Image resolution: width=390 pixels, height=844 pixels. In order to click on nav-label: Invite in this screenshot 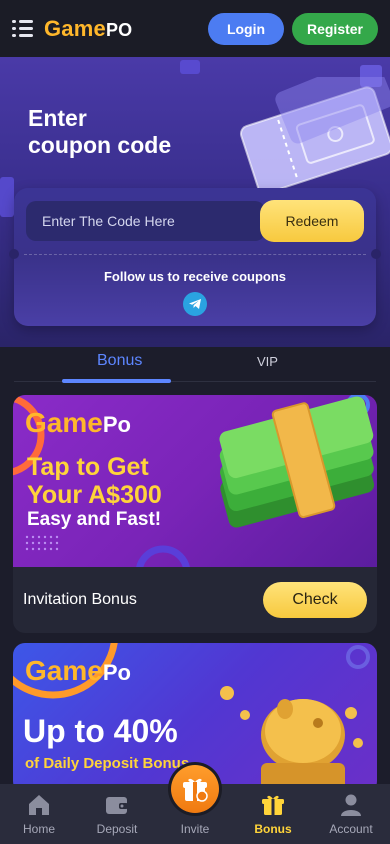, I will do `click(195, 829)`.